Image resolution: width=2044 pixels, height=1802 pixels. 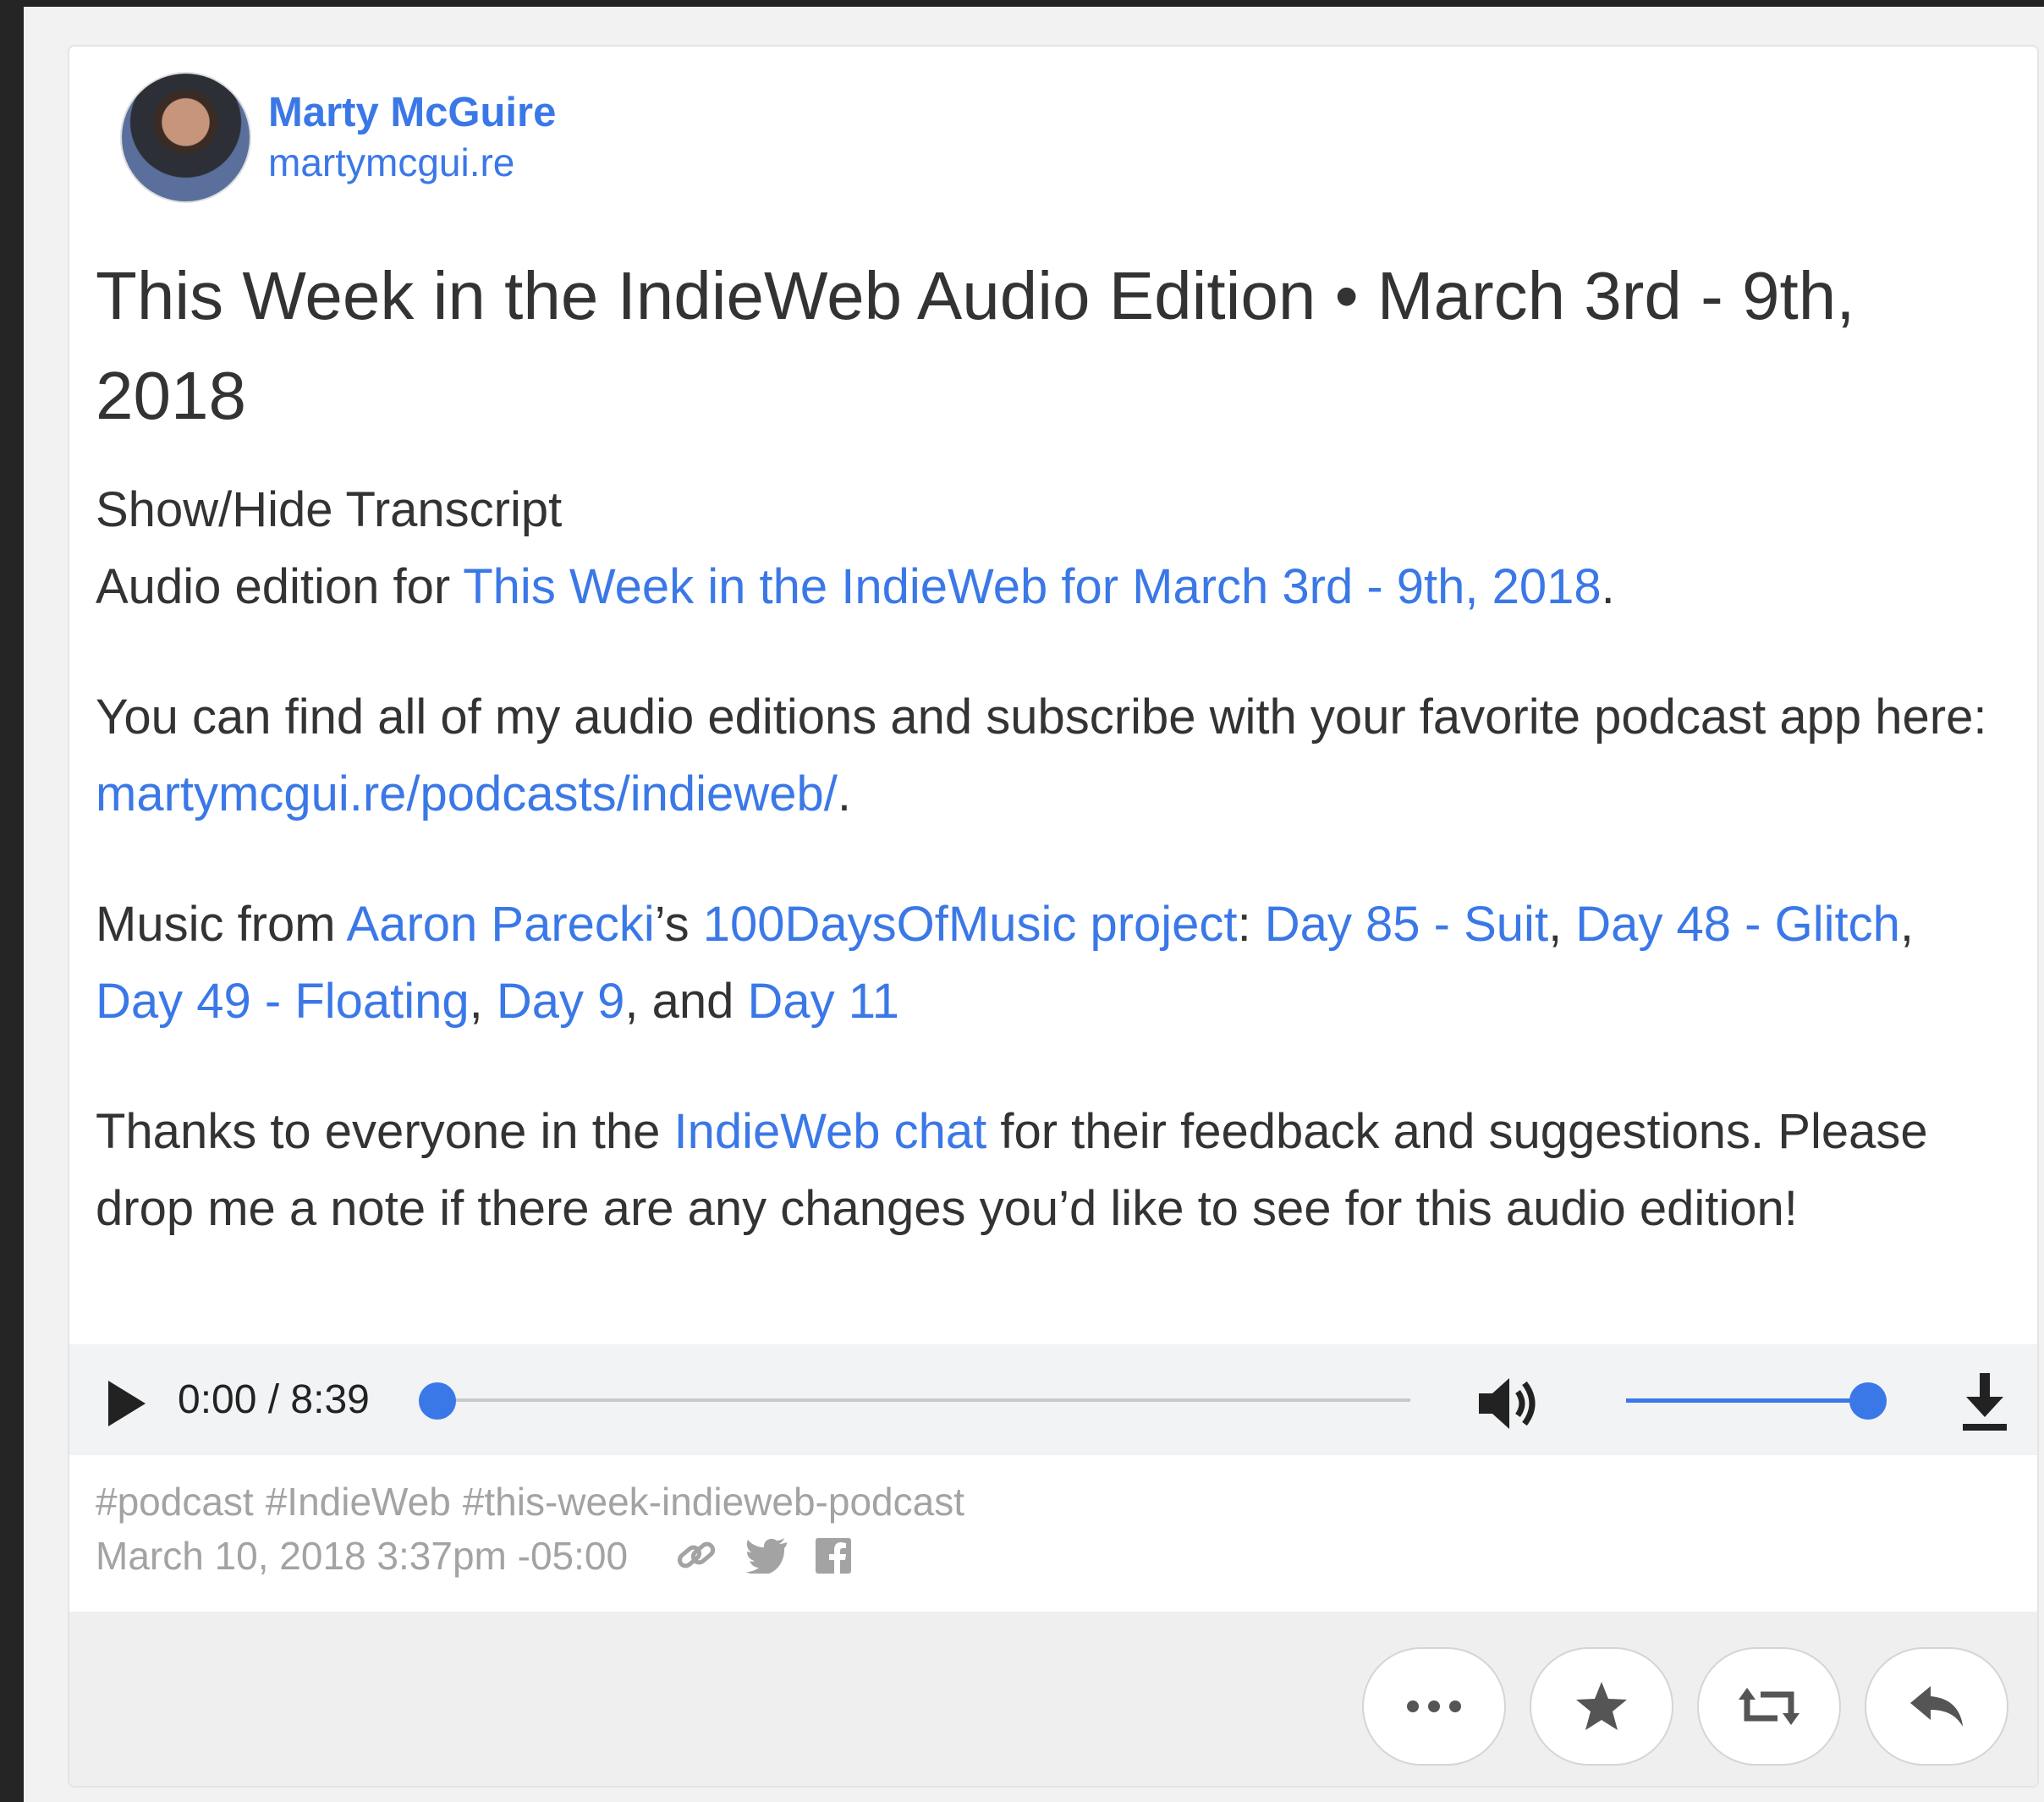 I want to click on favorite-button, so click(x=1601, y=1707).